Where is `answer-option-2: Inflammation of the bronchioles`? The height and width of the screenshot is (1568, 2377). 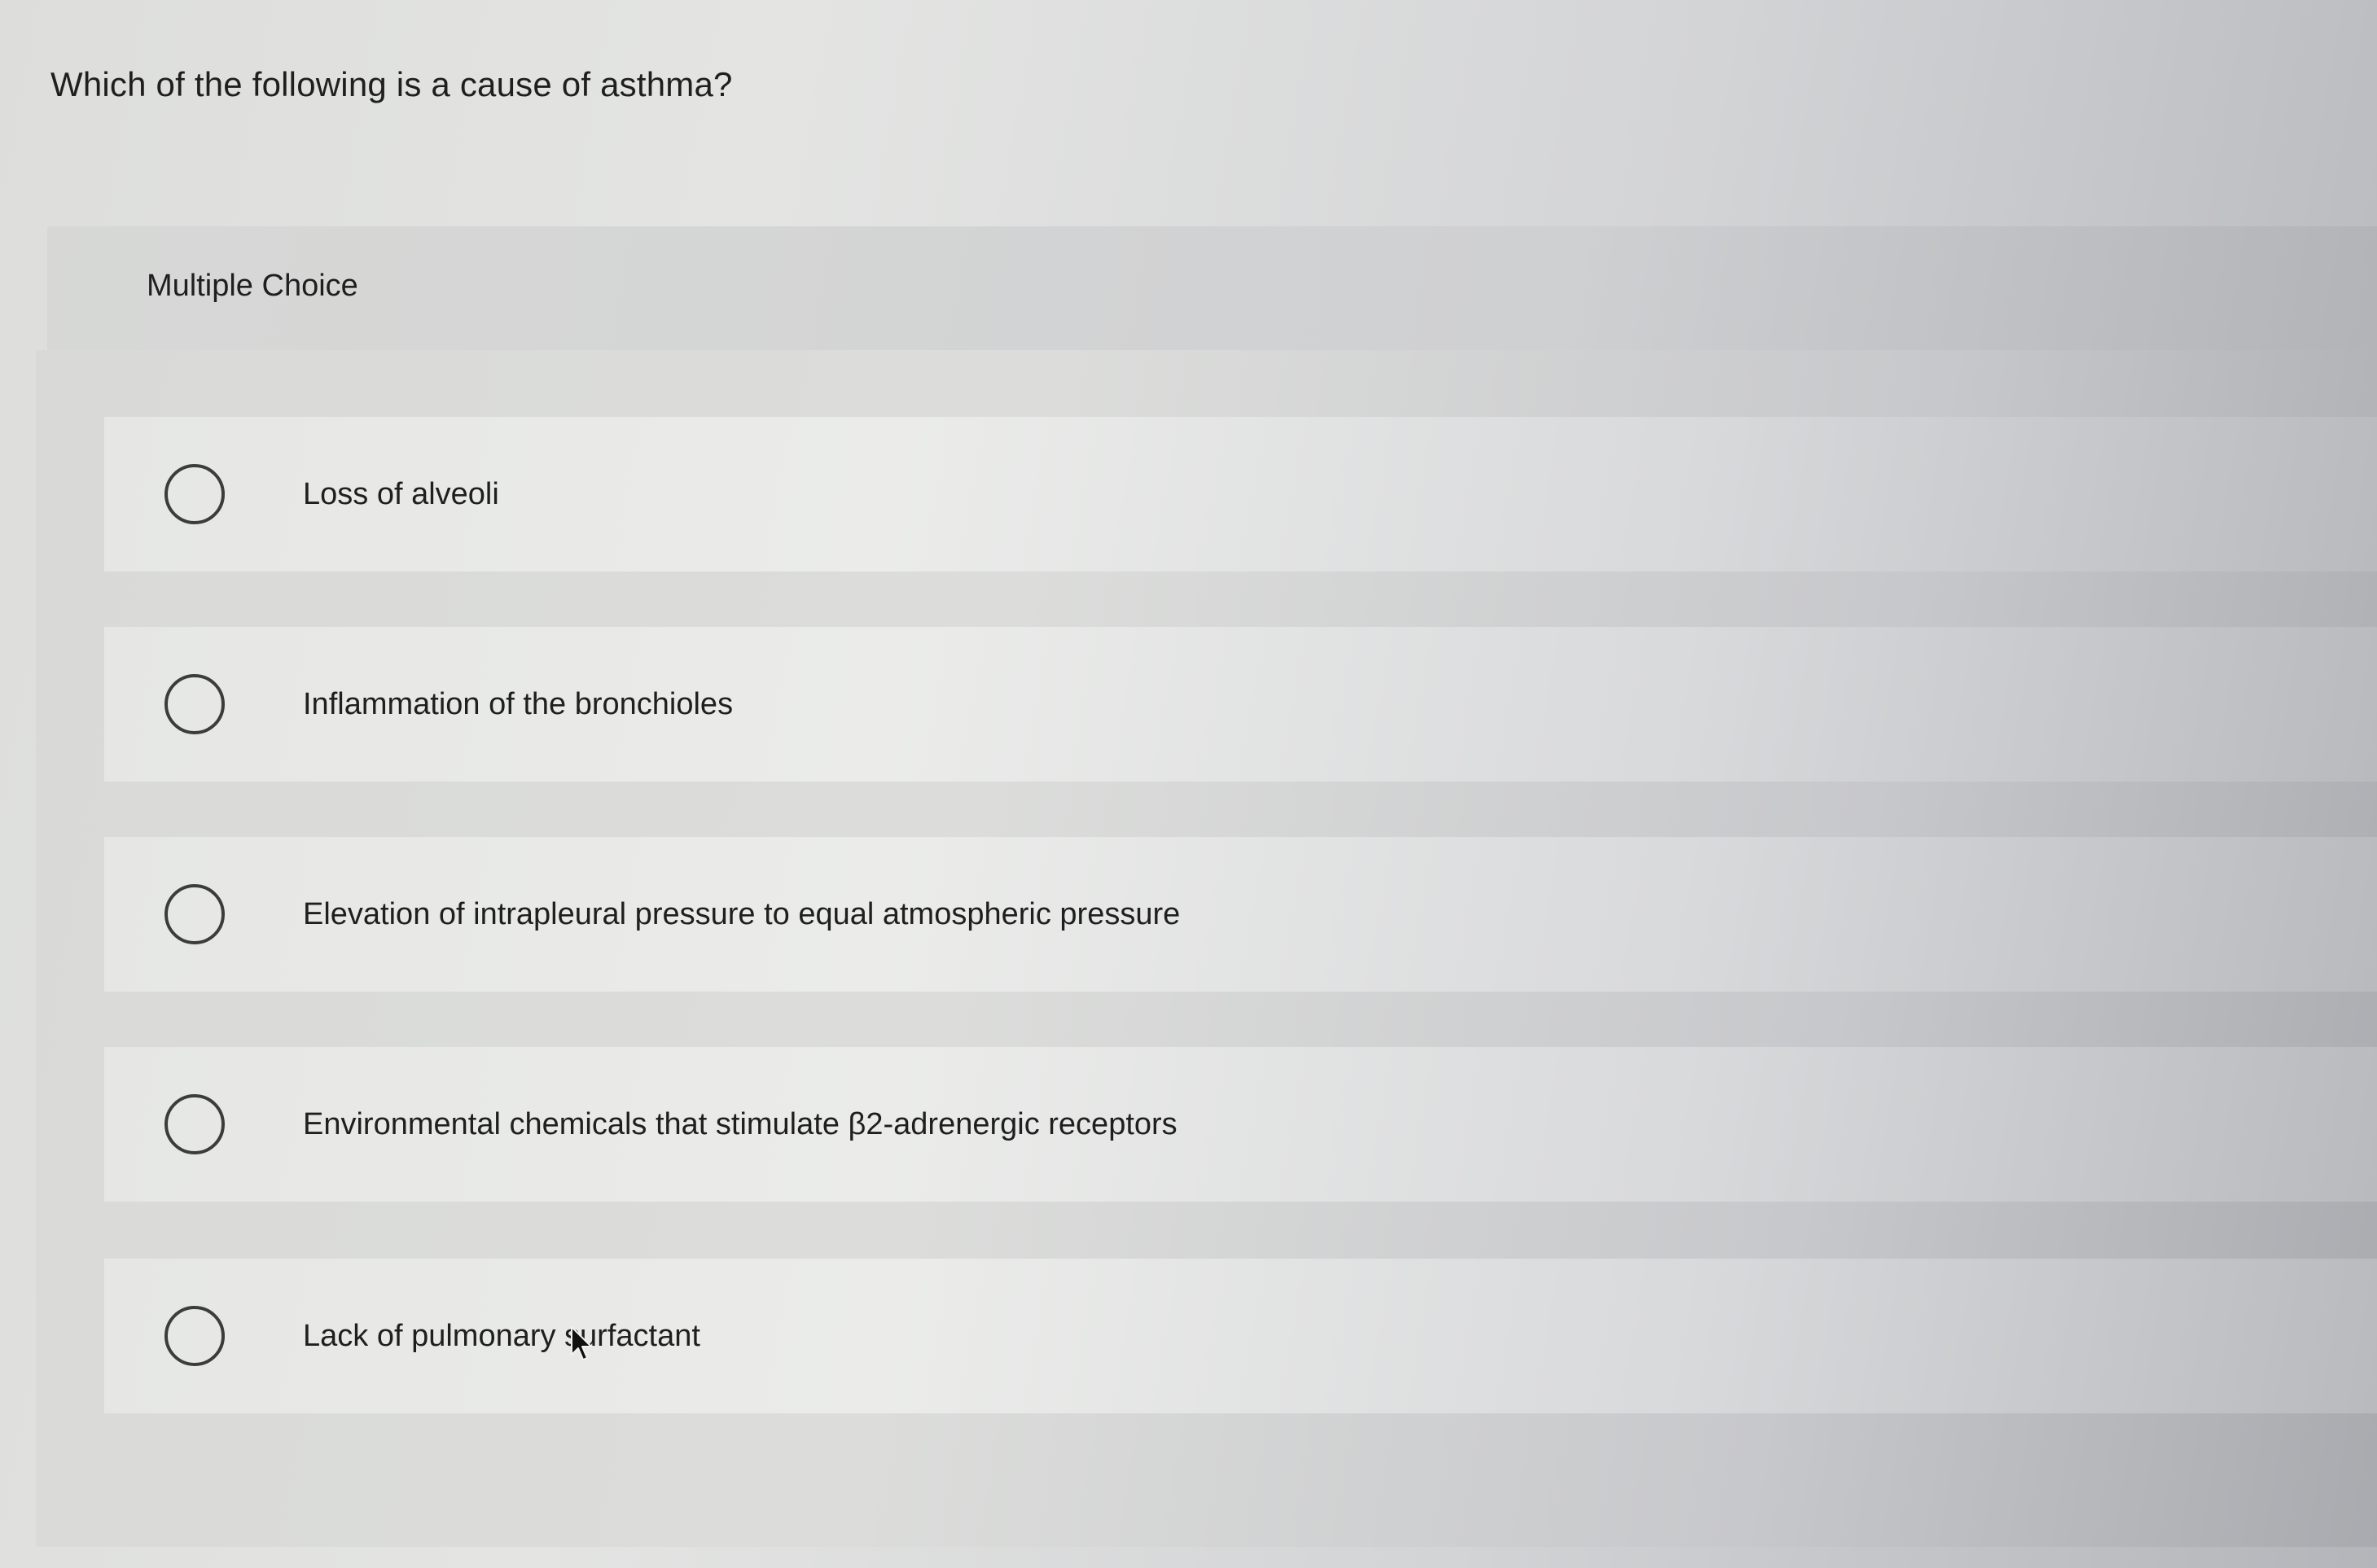
answer-option-2: Inflammation of the bronchioles is located at coordinates (1240, 705).